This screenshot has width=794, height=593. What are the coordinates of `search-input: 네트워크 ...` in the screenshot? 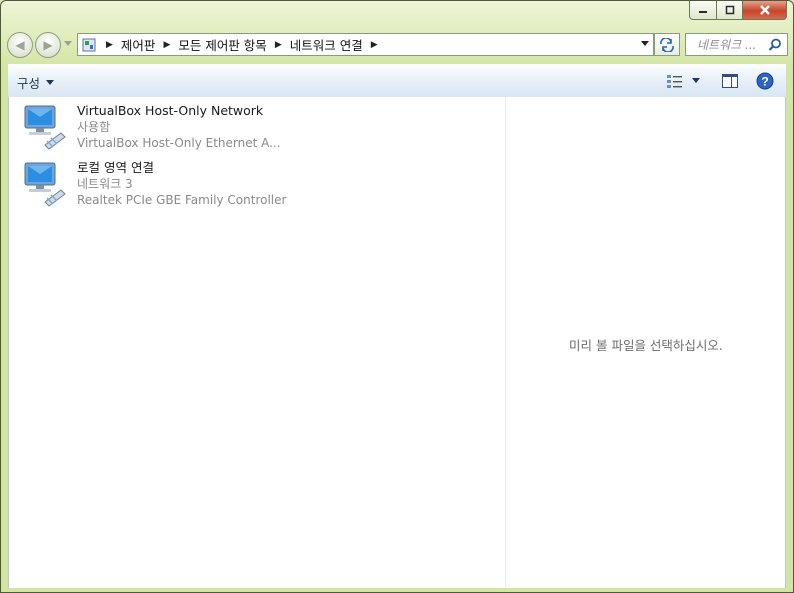 It's located at (727, 44).